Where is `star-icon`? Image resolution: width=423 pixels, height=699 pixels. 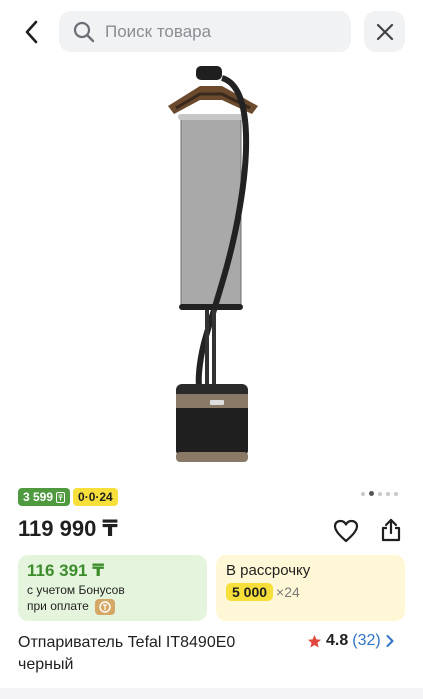
star-icon is located at coordinates (314, 640).